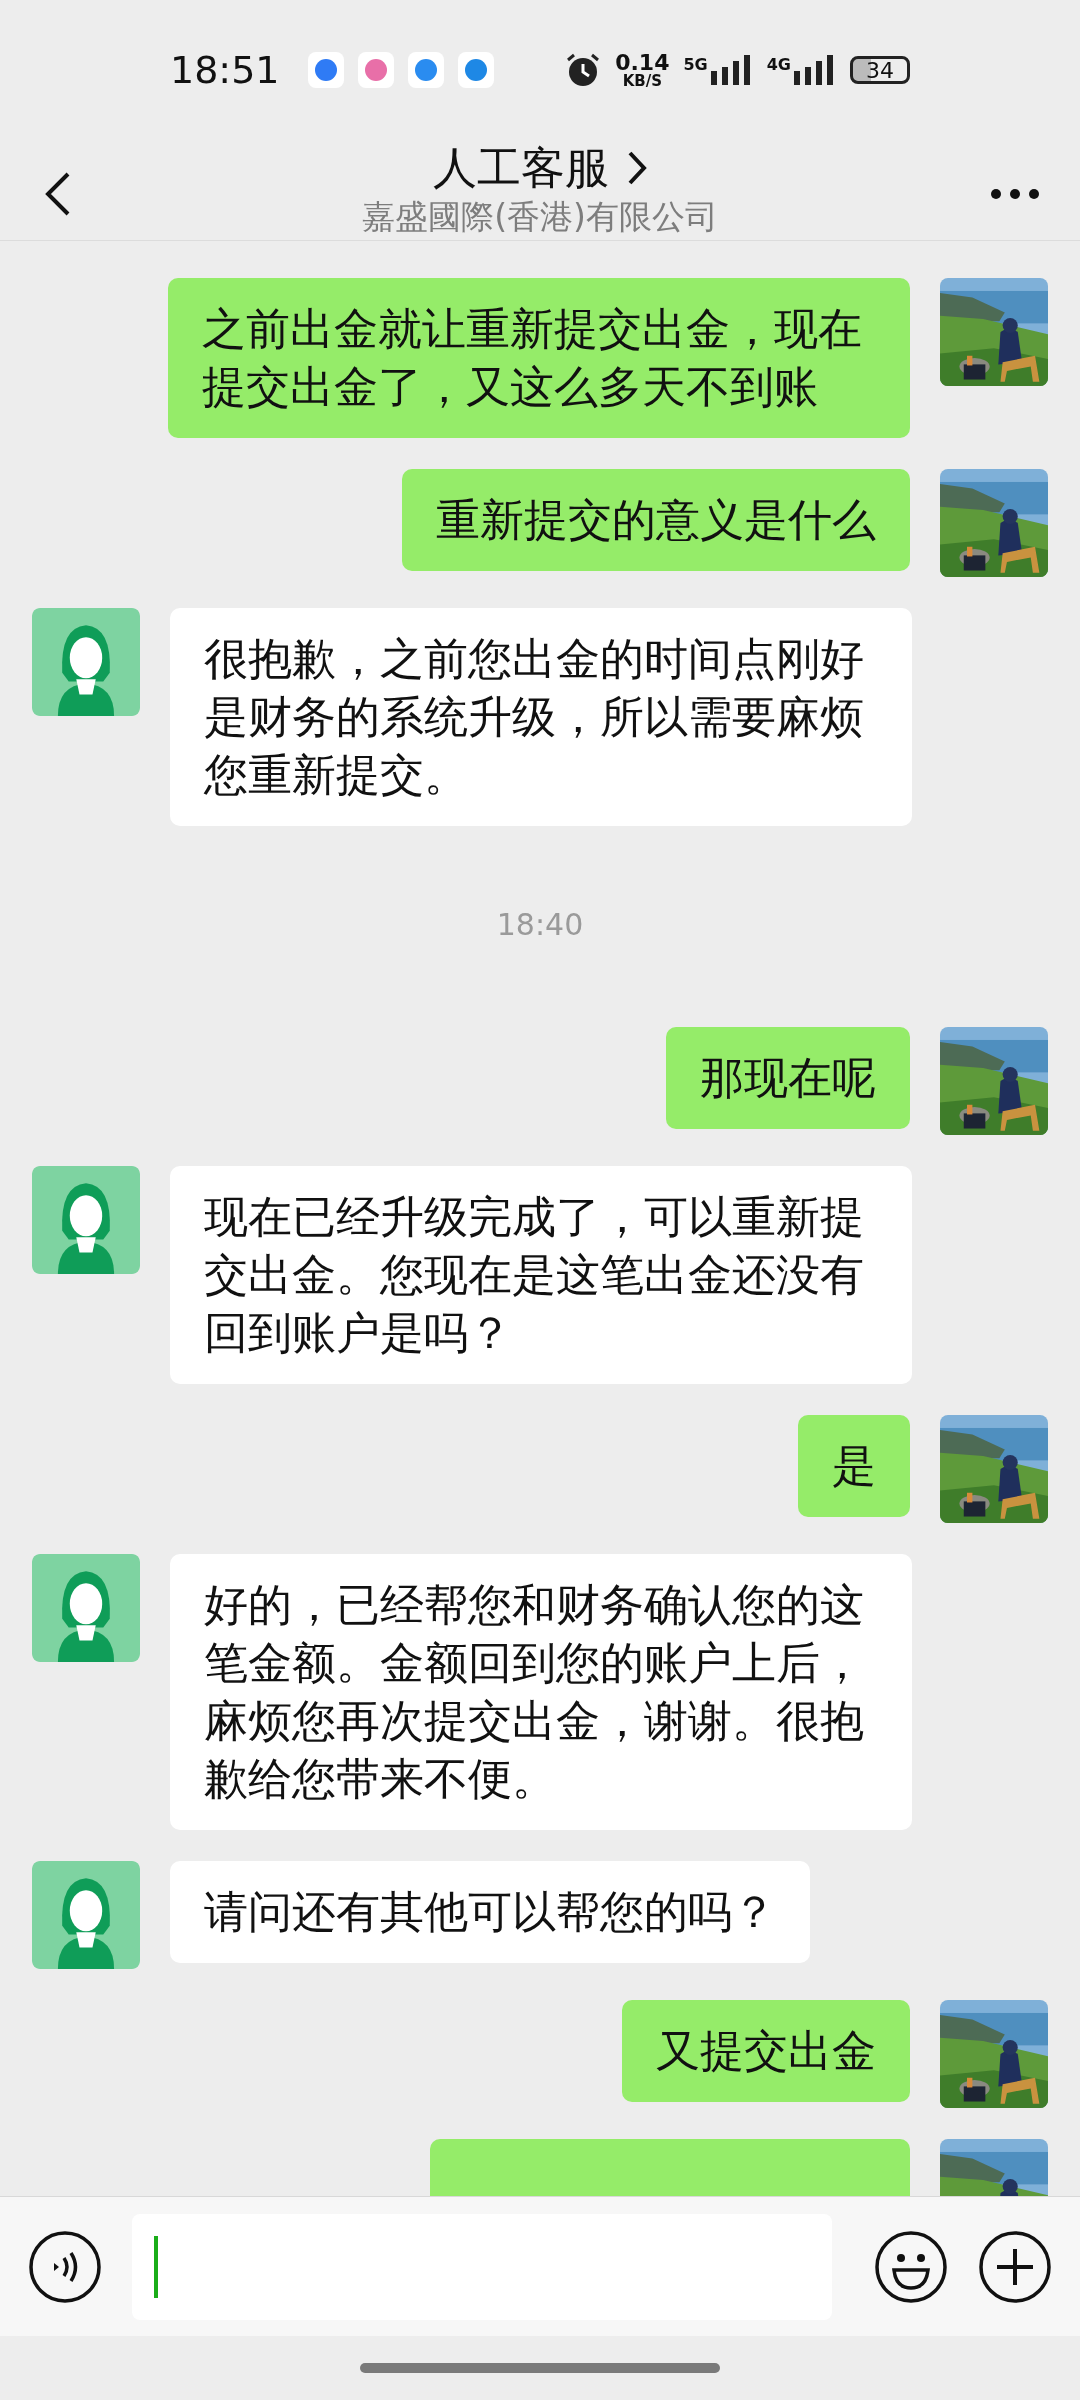 The height and width of the screenshot is (2400, 1080). What do you see at coordinates (541, 717) in the screenshot?
I see `received-message-bubble: 很抱歉，之前您出金的时间点刚好是财务的系统升级，所以需要麻烦您重新提交。` at bounding box center [541, 717].